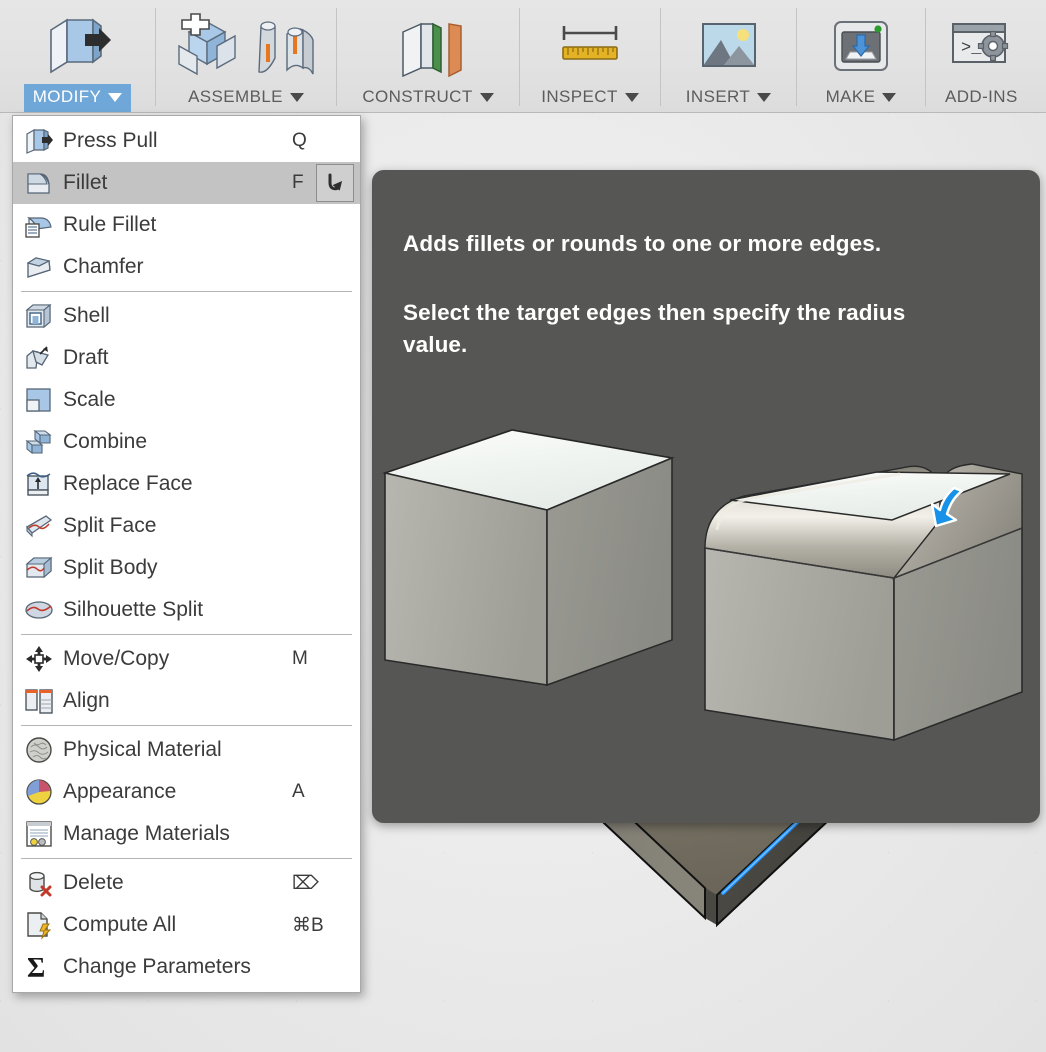 Image resolution: width=1046 pixels, height=1052 pixels. What do you see at coordinates (728, 98) in the screenshot?
I see `toolbar-insert-button: INSERT` at bounding box center [728, 98].